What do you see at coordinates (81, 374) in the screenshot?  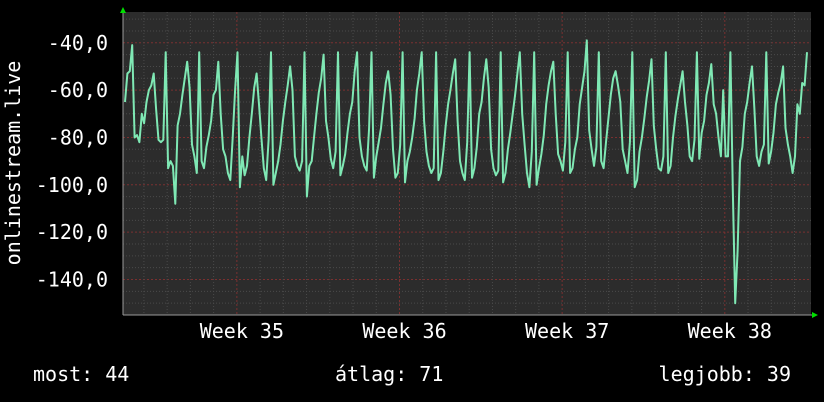 I see `current-value: most: 44` at bounding box center [81, 374].